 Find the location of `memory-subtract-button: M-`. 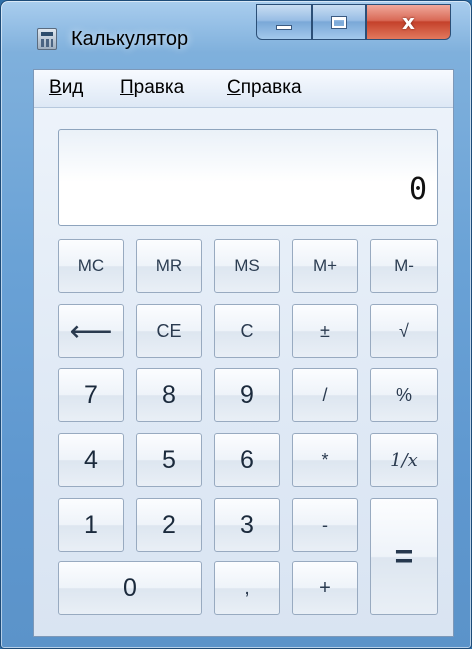

memory-subtract-button: M- is located at coordinates (404, 266).